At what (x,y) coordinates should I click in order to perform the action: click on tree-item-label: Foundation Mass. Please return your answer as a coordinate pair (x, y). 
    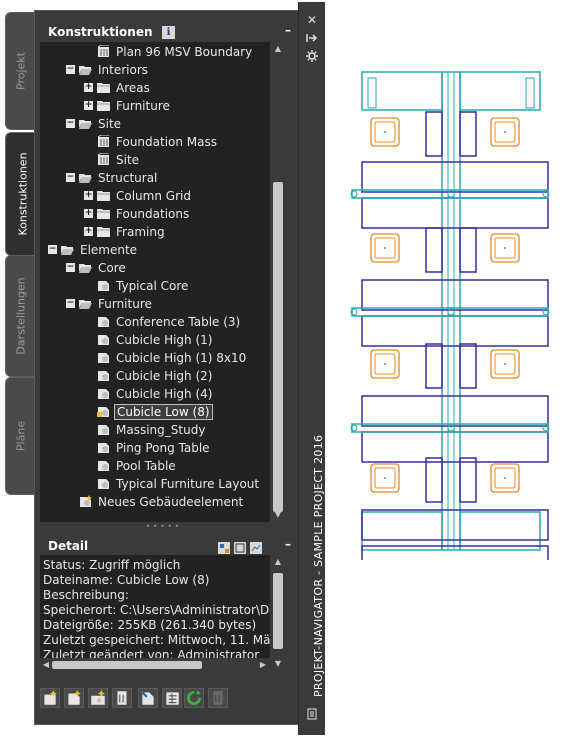
    Looking at the image, I should click on (167, 142).